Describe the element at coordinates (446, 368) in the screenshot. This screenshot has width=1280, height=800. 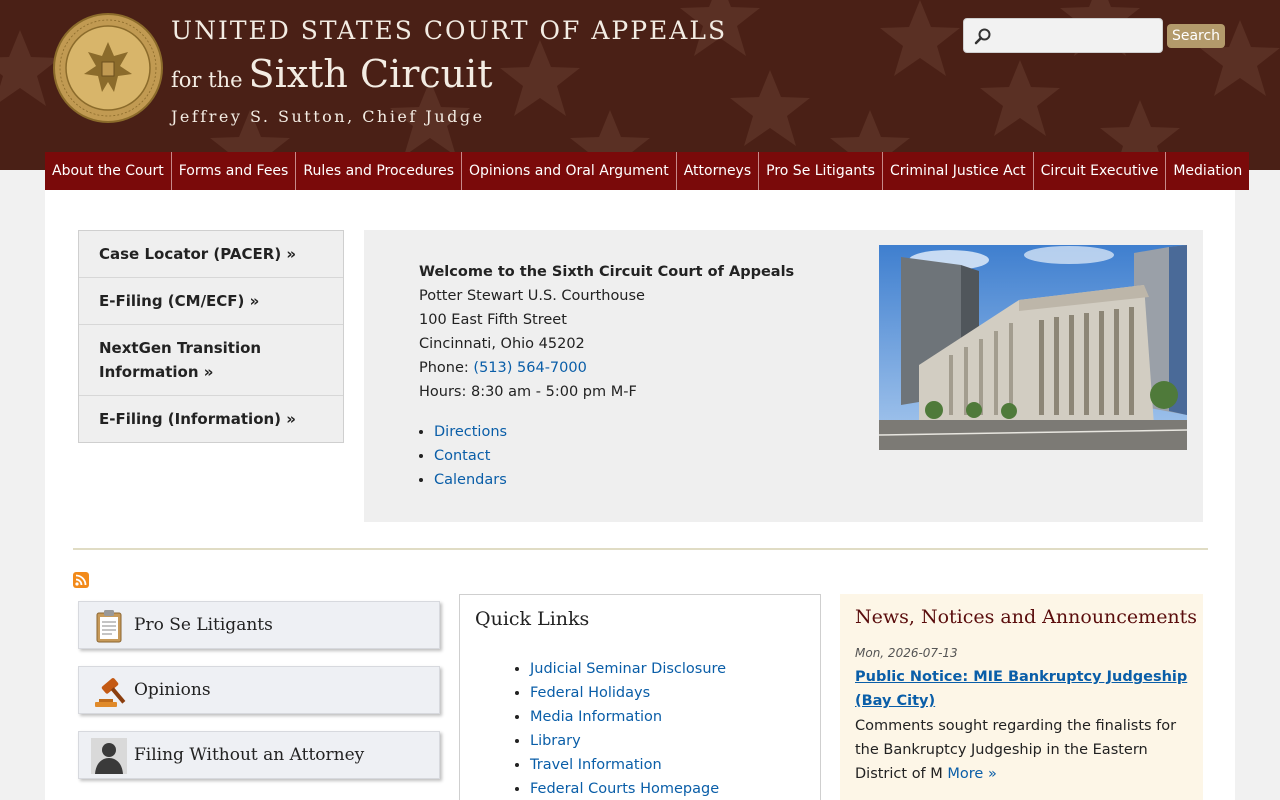
I see `phone-label: Phone:` at that location.